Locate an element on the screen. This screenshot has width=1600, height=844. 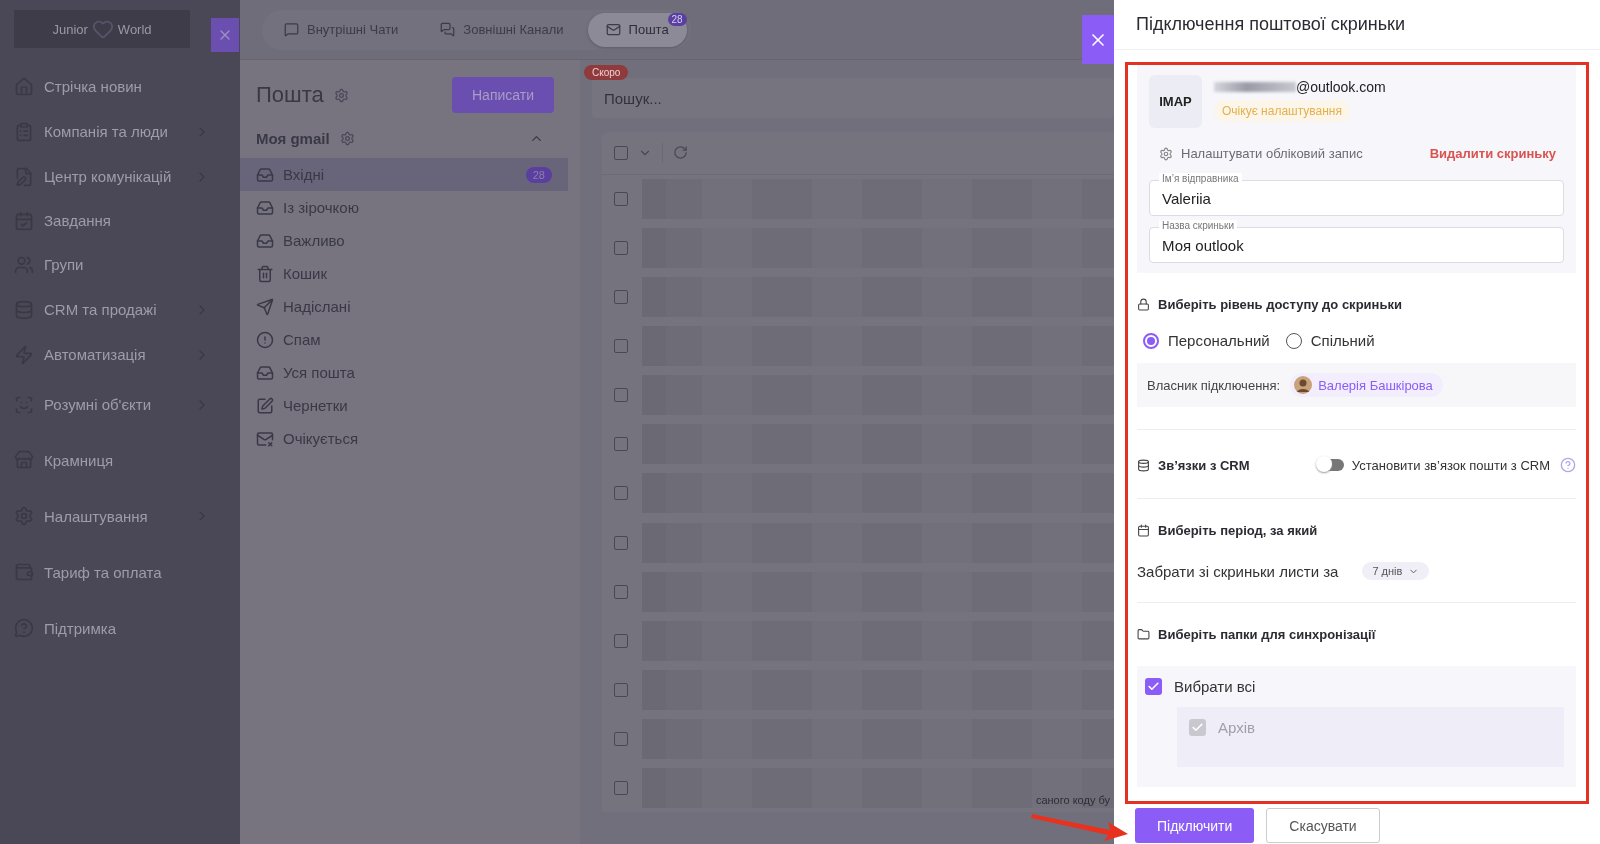
drawer-title: Підключення поштової скриньки is located at coordinates (1357, 25).